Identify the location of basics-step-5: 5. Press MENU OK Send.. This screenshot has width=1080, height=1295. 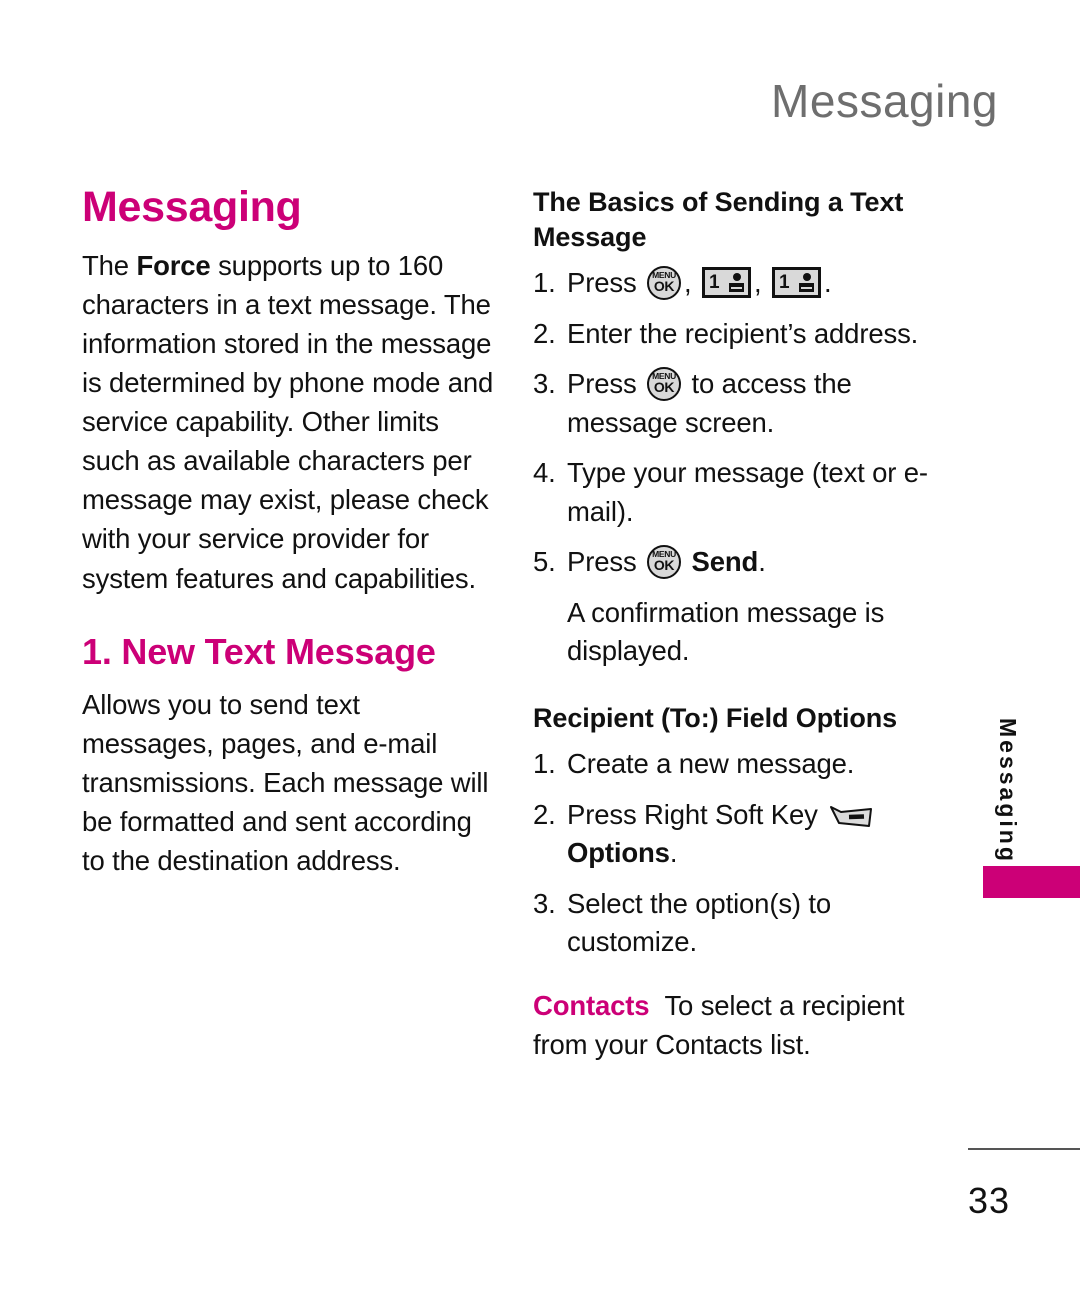
(733, 562).